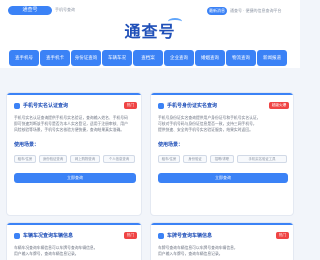 The height and width of the screenshot is (260, 320). I want to click on nav-item-news: 新闻报道, so click(272, 58).